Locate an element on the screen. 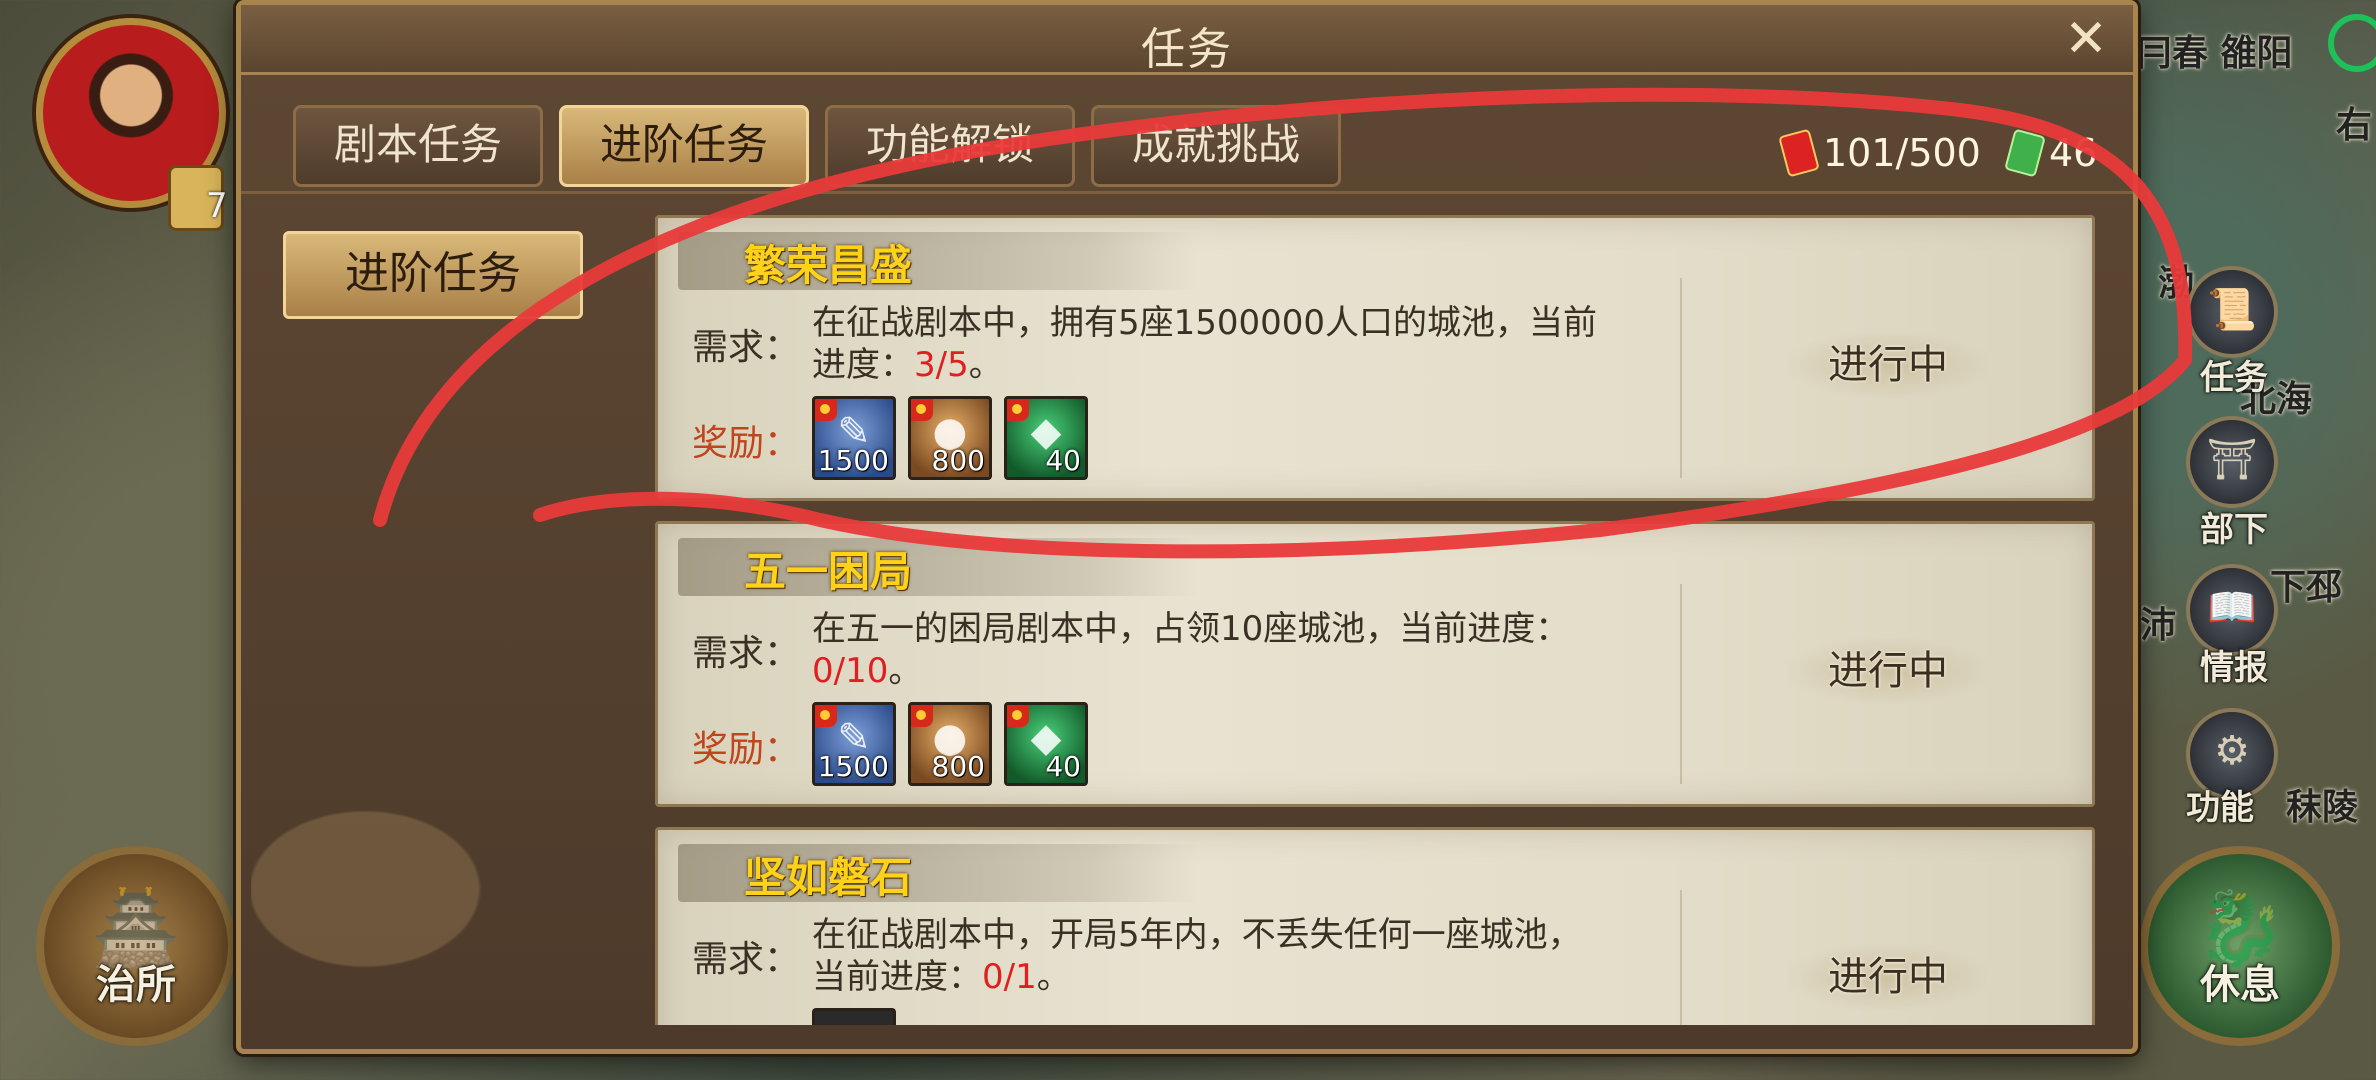  governor-office-button: 🏯 治所 is located at coordinates (136, 946).